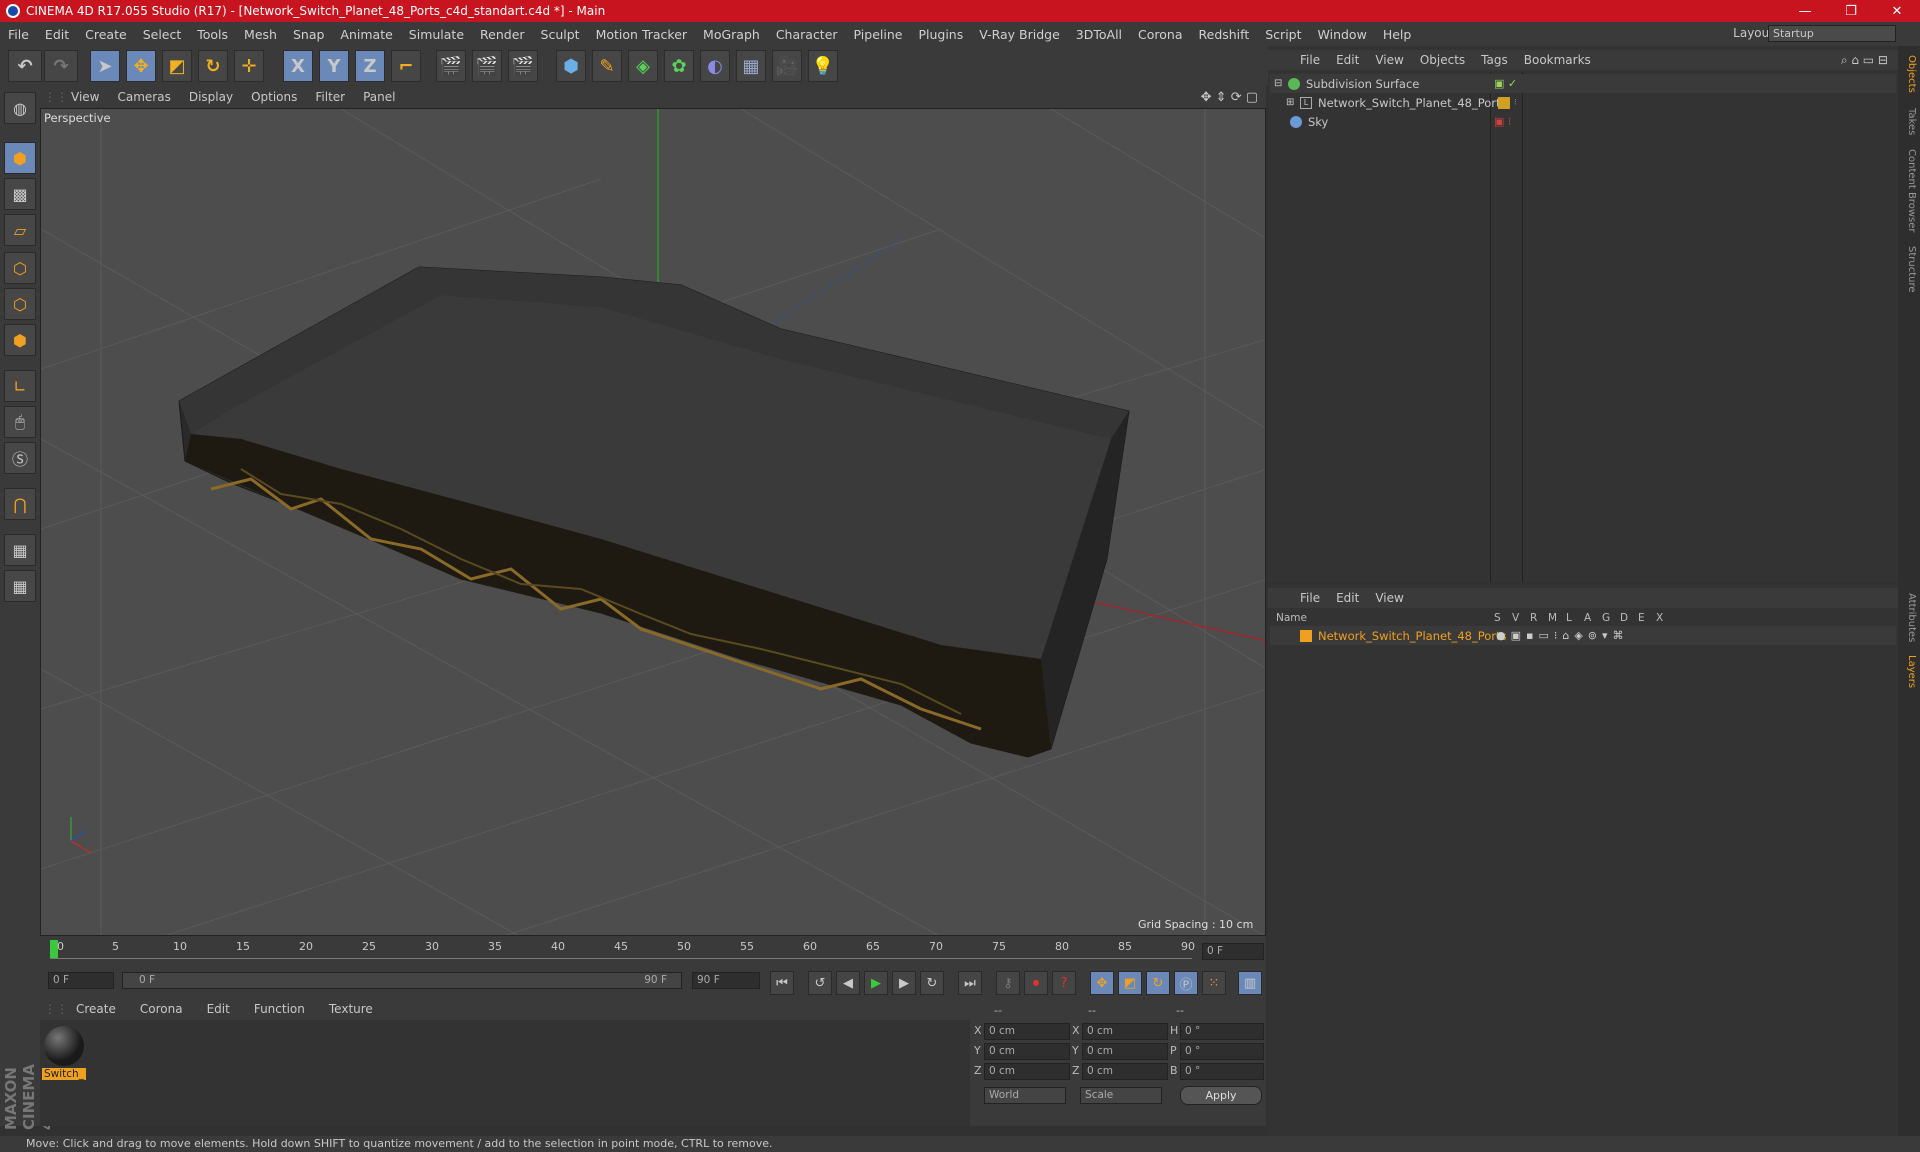 This screenshot has width=1920, height=1152. Describe the element at coordinates (406, 66) in the screenshot. I see `coordinate-system-button: ⌐` at that location.